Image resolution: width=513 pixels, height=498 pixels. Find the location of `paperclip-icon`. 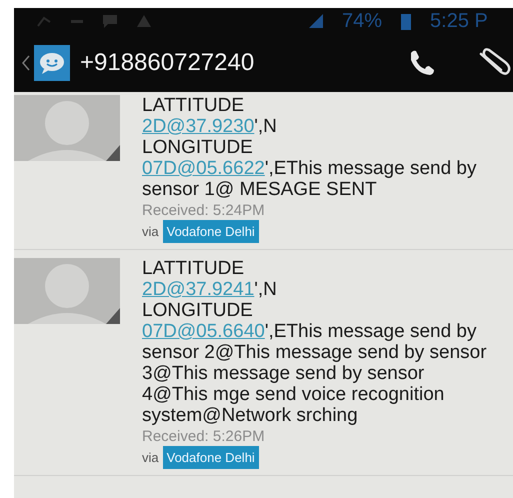

paperclip-icon is located at coordinates (494, 63).